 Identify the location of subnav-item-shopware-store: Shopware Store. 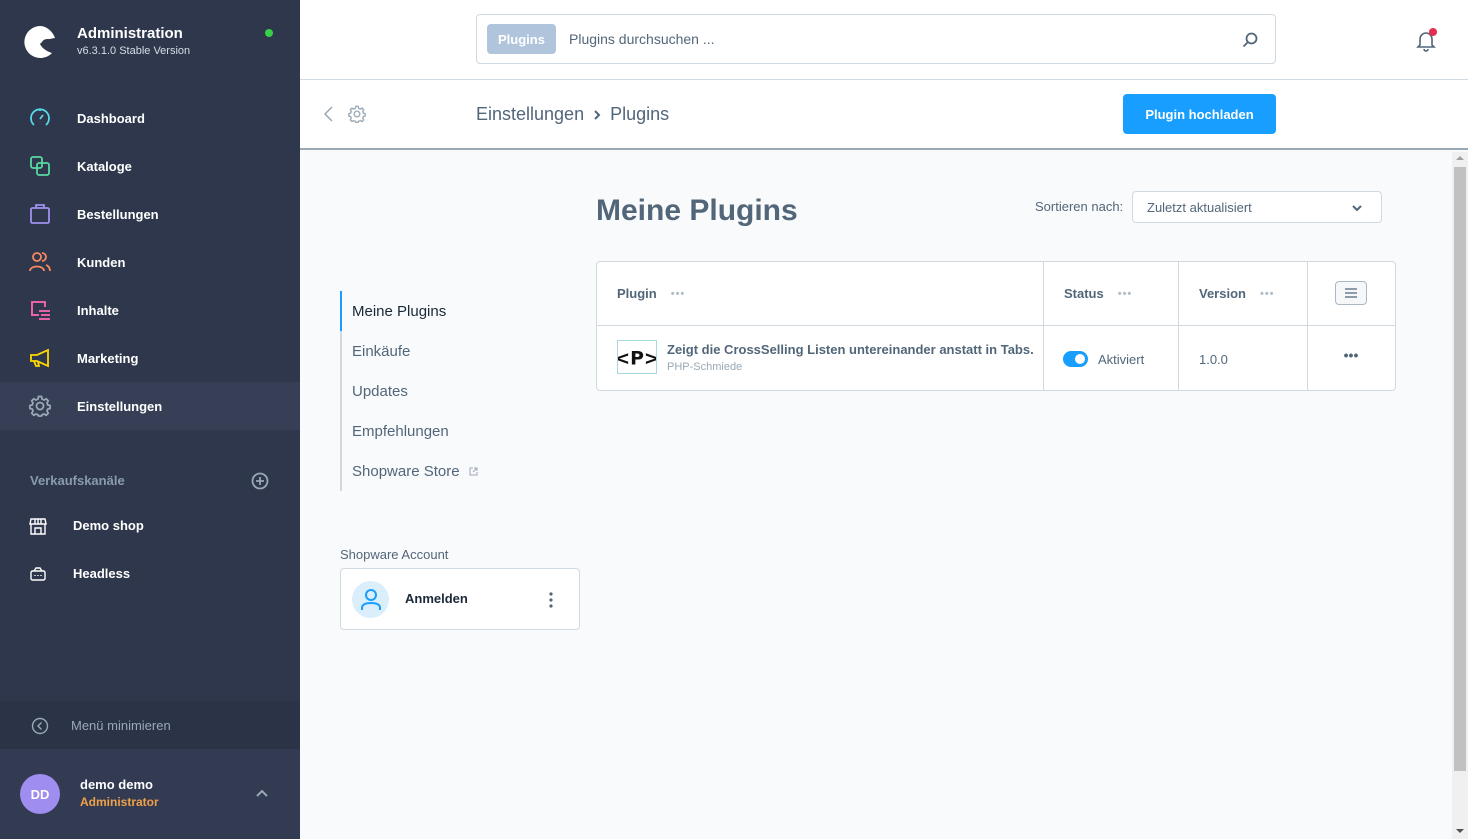
(461, 471).